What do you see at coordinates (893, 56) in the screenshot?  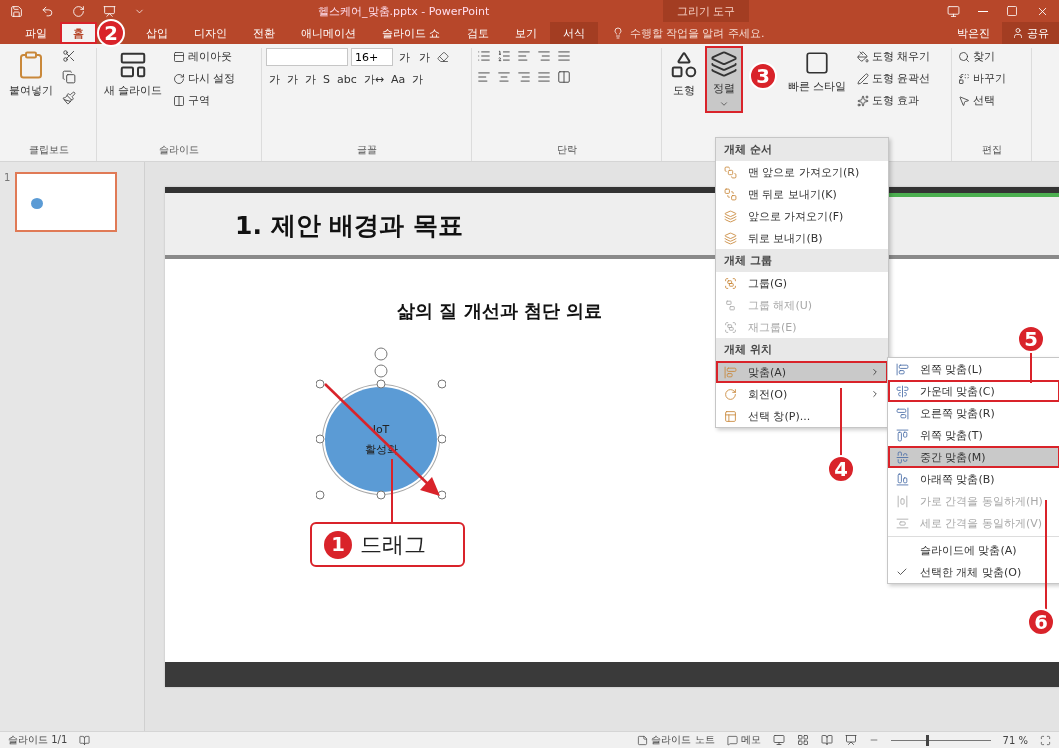 I see `shape-format-button: 도형 채우기` at bounding box center [893, 56].